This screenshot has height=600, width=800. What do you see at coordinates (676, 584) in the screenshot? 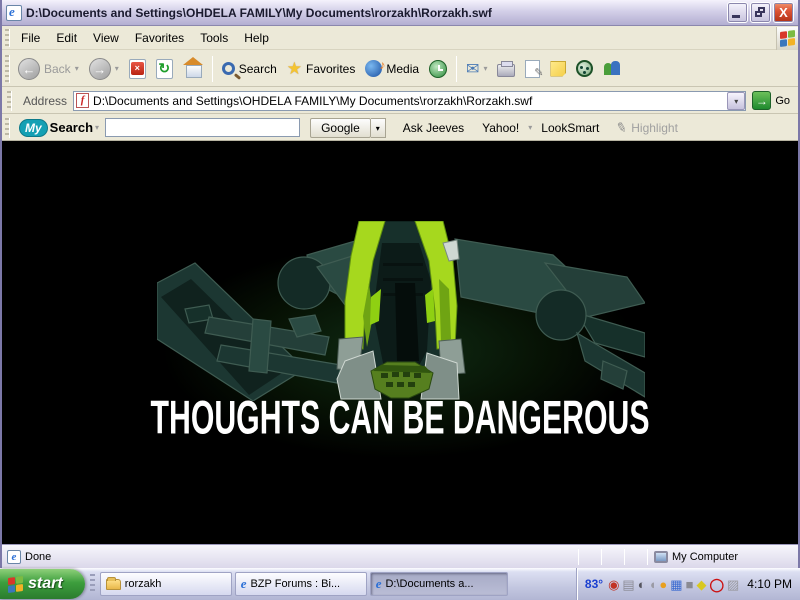
I see `display-settings-icon: ▦` at bounding box center [676, 584].